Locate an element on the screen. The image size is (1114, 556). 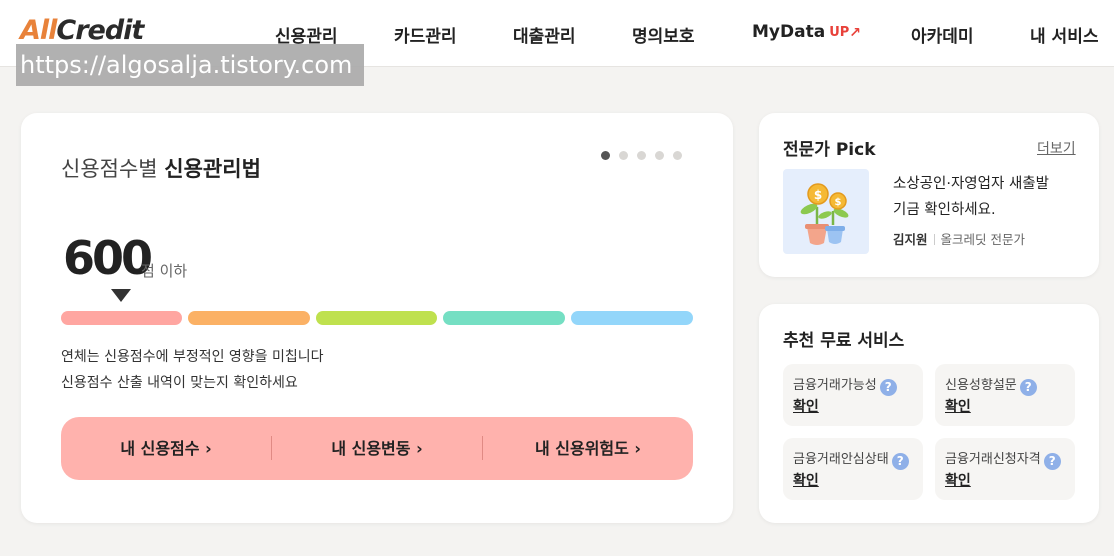
main-title: 신용점수별 신용관리법 is located at coordinates (161, 168).